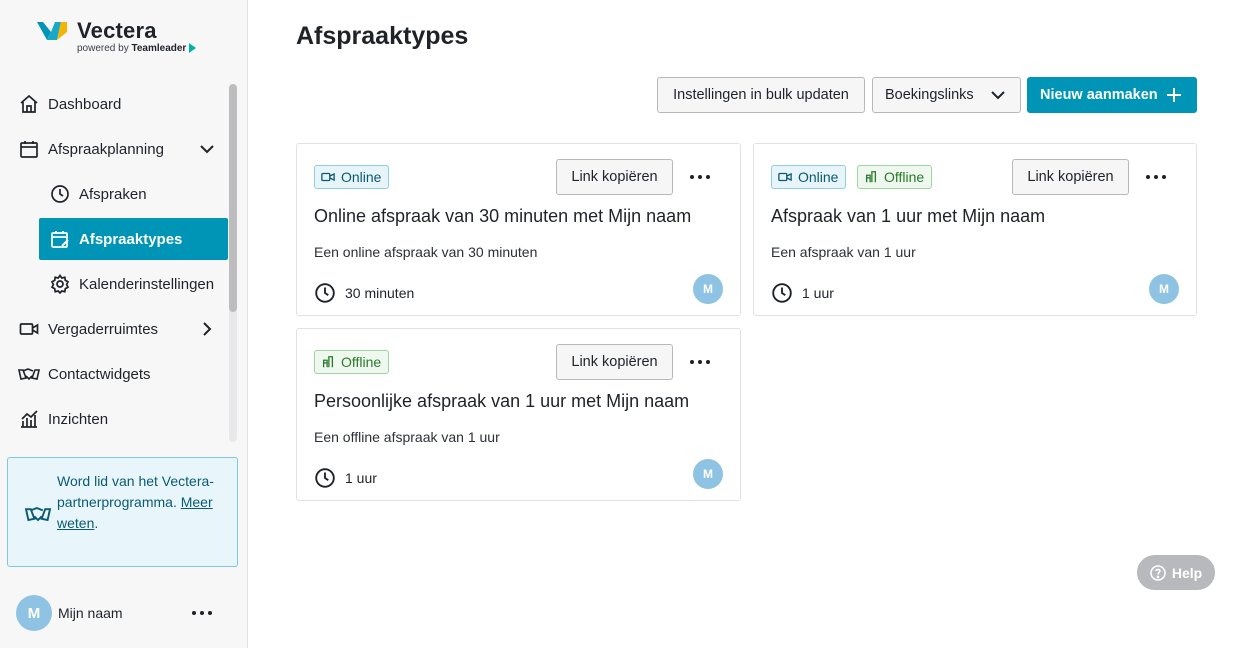 This screenshot has height=648, width=1243. I want to click on user-name: Mijn naam, so click(90, 613).